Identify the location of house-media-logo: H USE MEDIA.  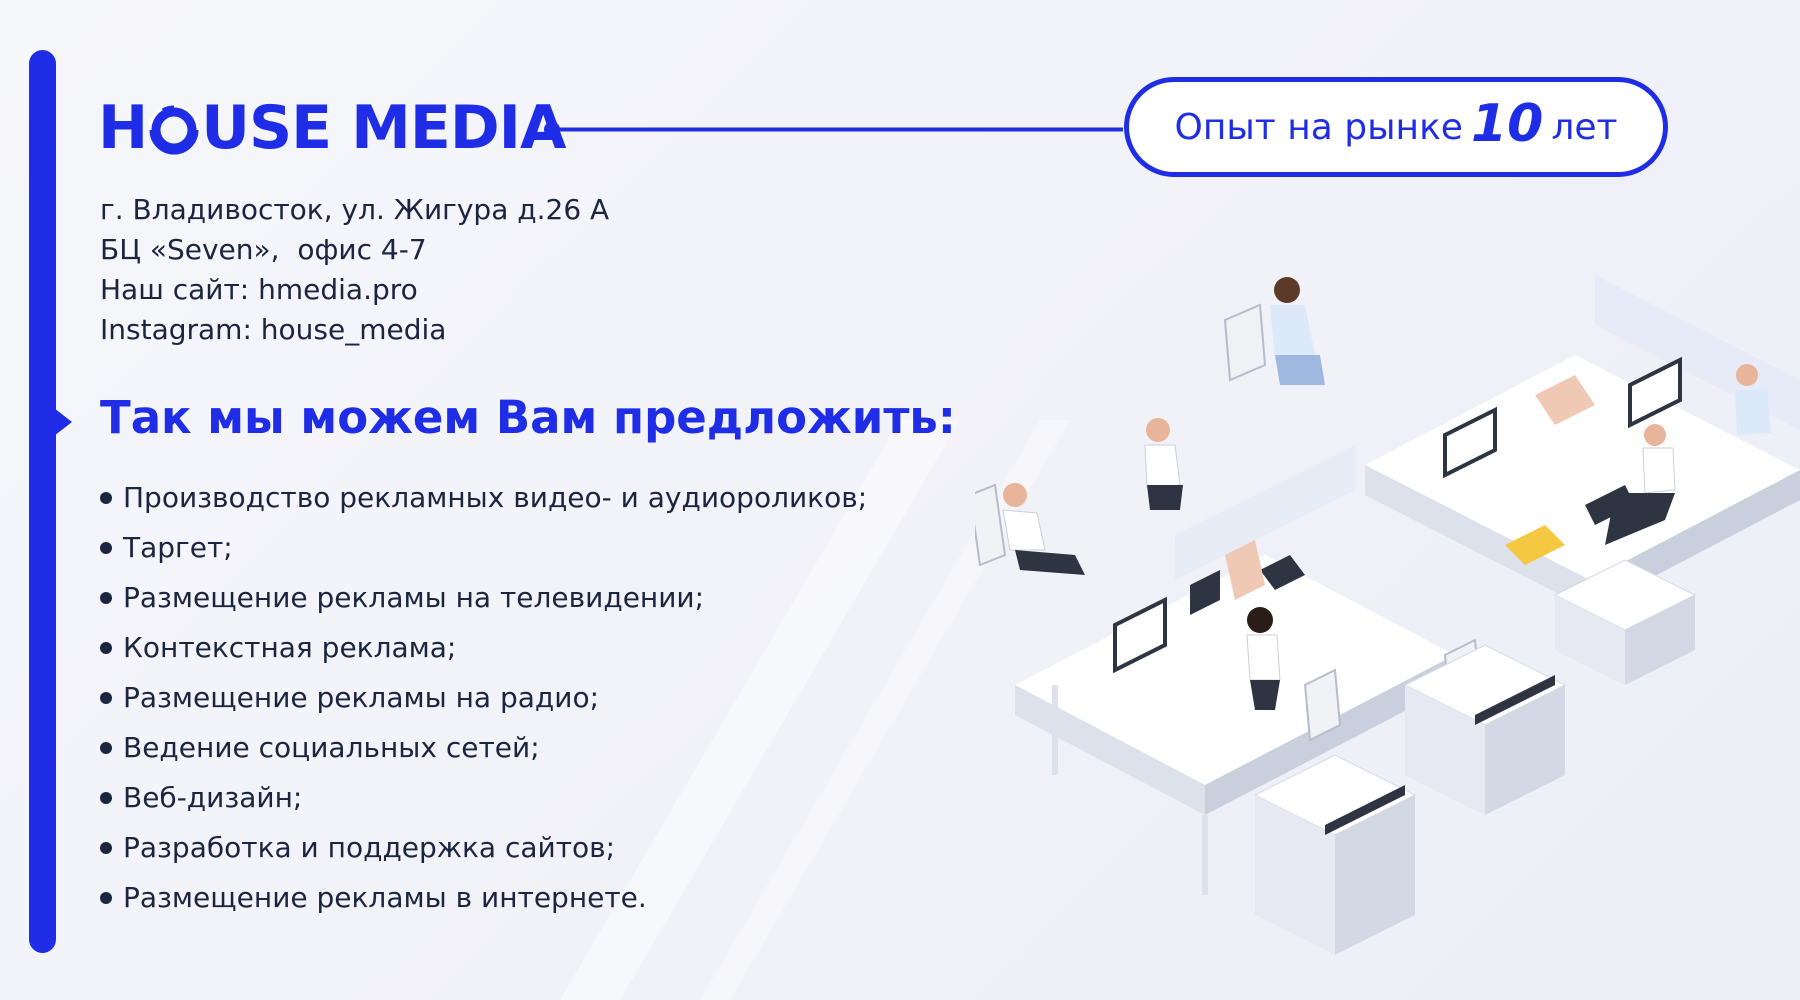
(332, 128).